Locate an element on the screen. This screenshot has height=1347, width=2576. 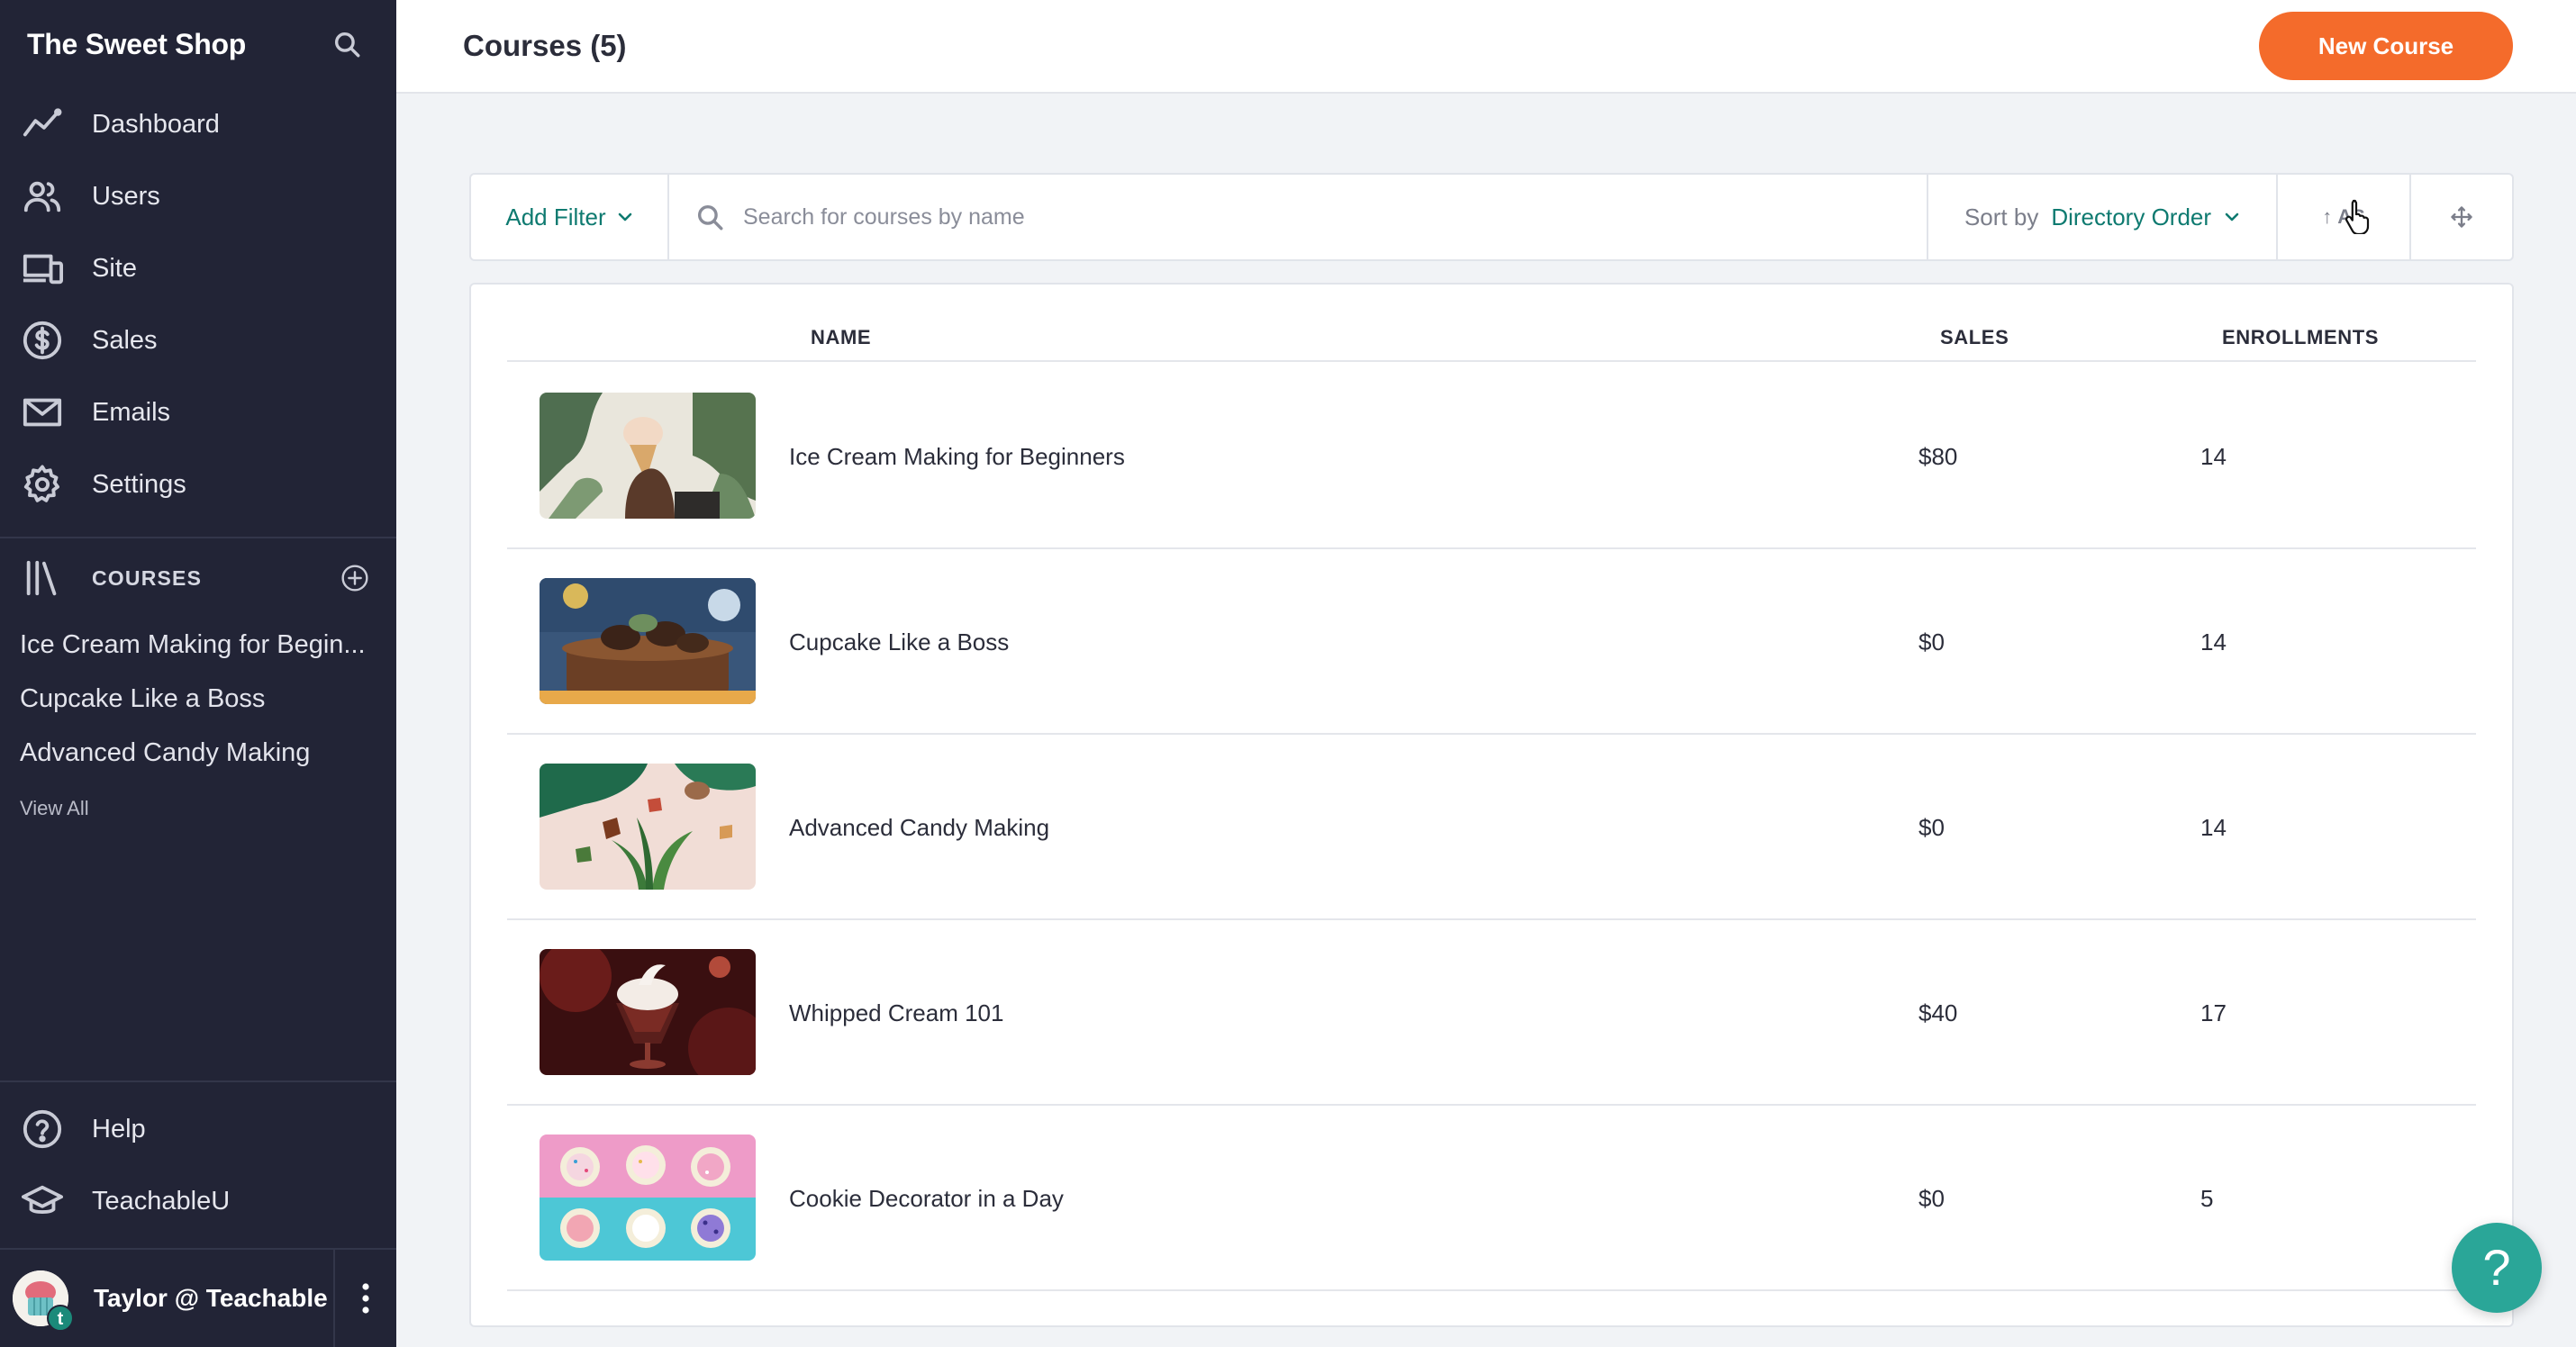
graduation-cap-icon is located at coordinates (42, 1201).